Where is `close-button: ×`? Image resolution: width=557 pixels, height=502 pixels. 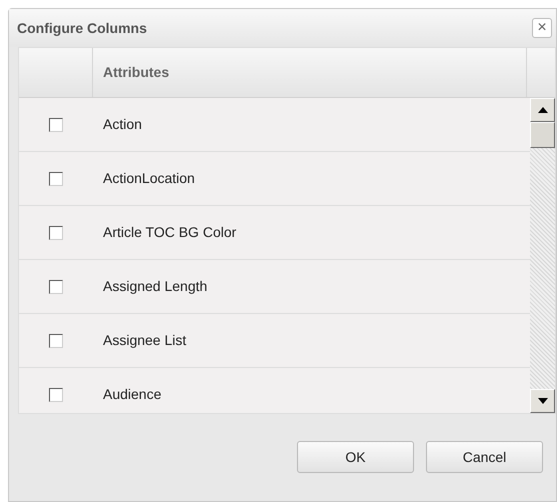 close-button: × is located at coordinates (542, 28).